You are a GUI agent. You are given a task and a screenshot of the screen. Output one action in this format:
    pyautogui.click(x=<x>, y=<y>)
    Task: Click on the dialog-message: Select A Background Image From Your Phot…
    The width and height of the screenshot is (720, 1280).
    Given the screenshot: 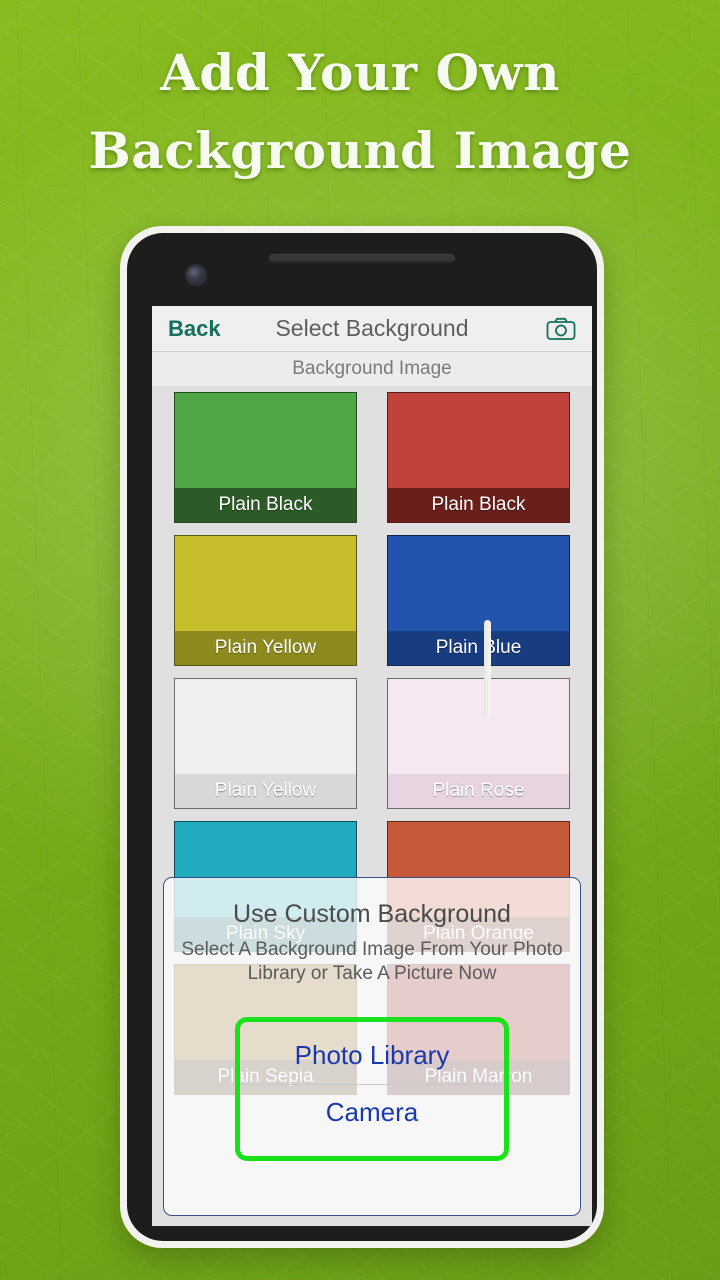 What is the action you would take?
    pyautogui.click(x=372, y=962)
    